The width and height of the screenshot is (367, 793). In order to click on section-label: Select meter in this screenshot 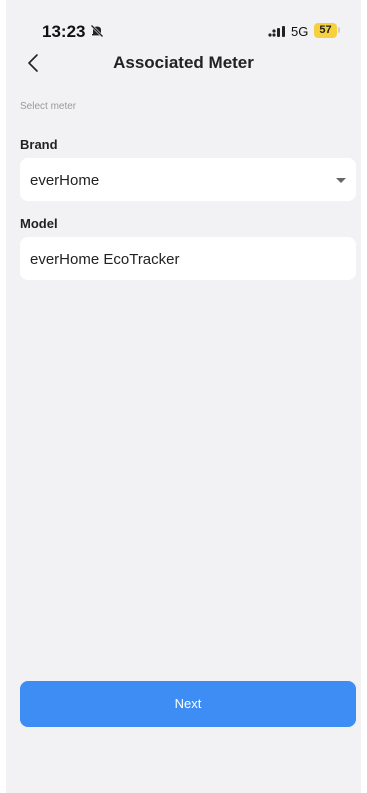, I will do `click(48, 106)`.